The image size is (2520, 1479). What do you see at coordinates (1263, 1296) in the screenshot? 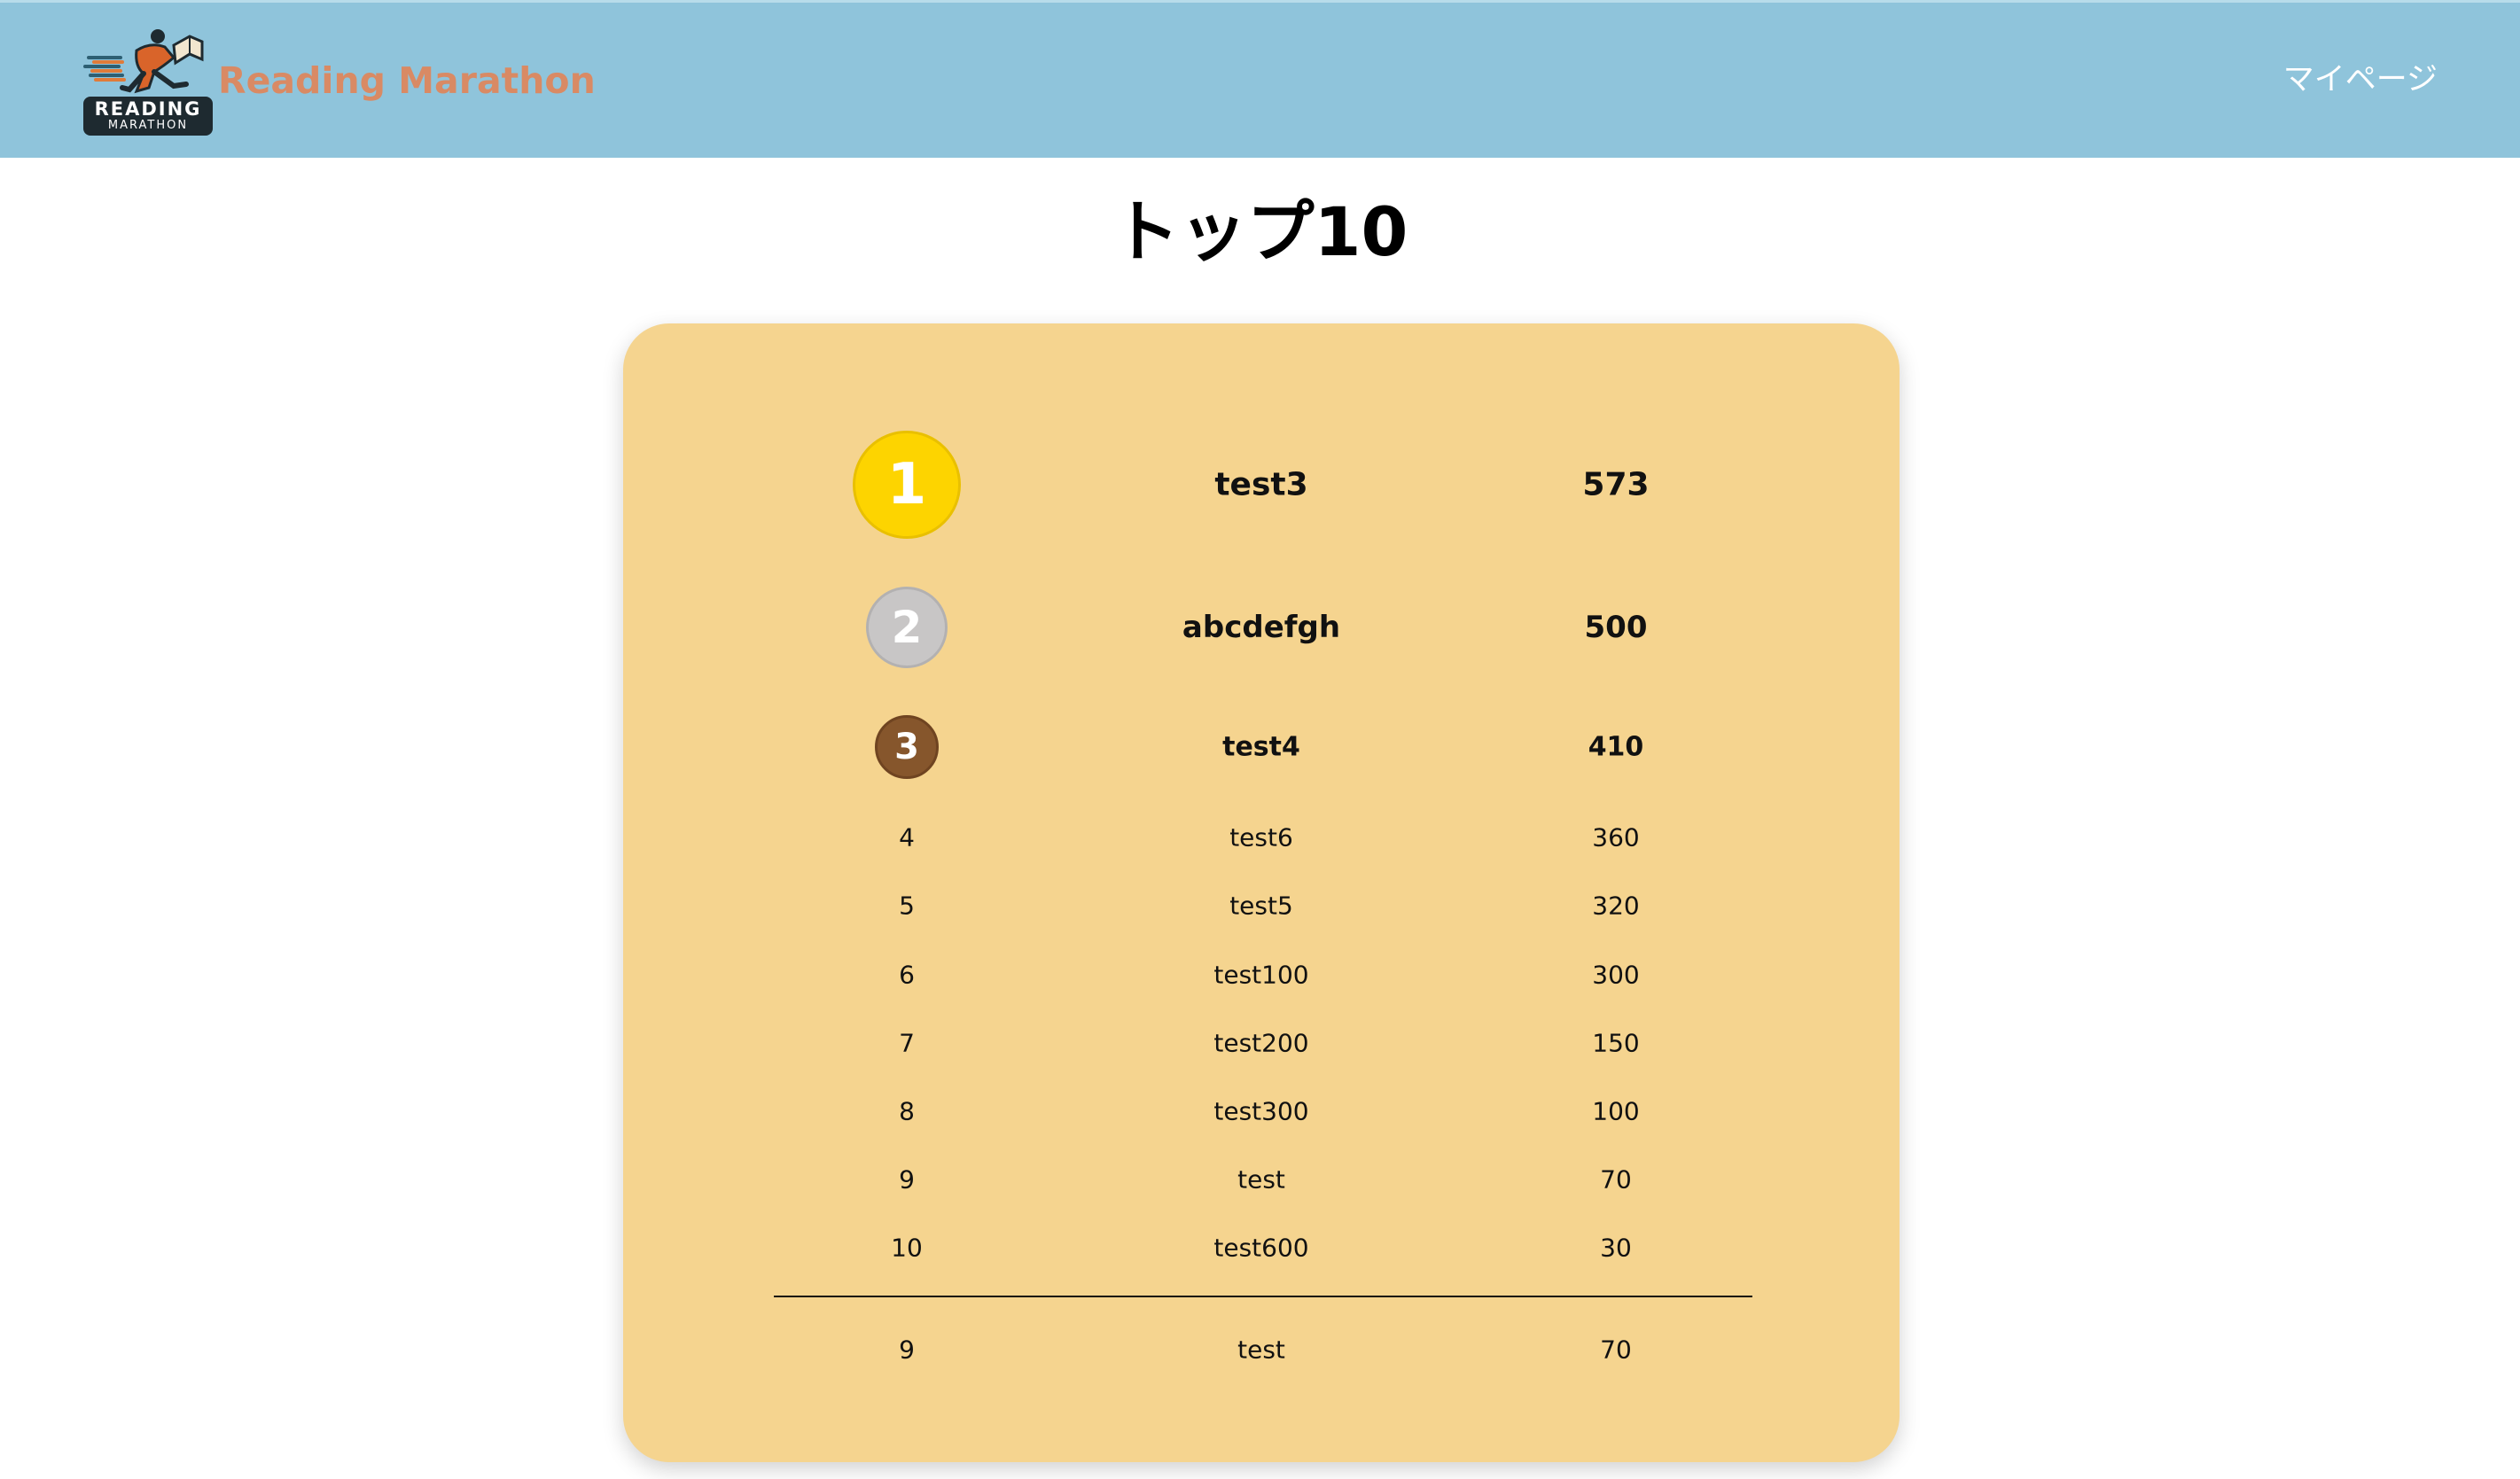
I see `ranking-divider` at bounding box center [1263, 1296].